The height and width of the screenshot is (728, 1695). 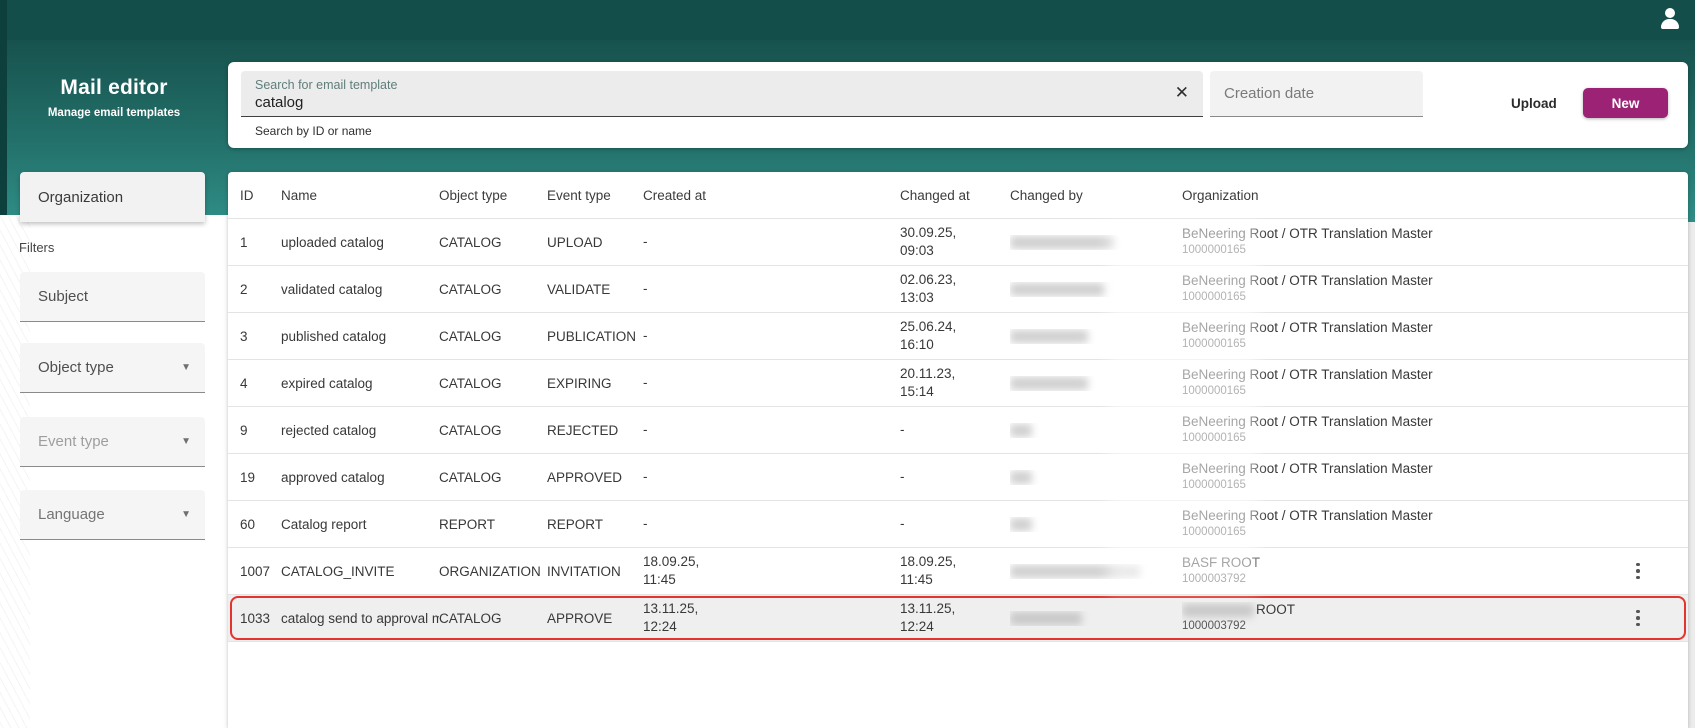 I want to click on cell-id: 4, so click(x=244, y=383).